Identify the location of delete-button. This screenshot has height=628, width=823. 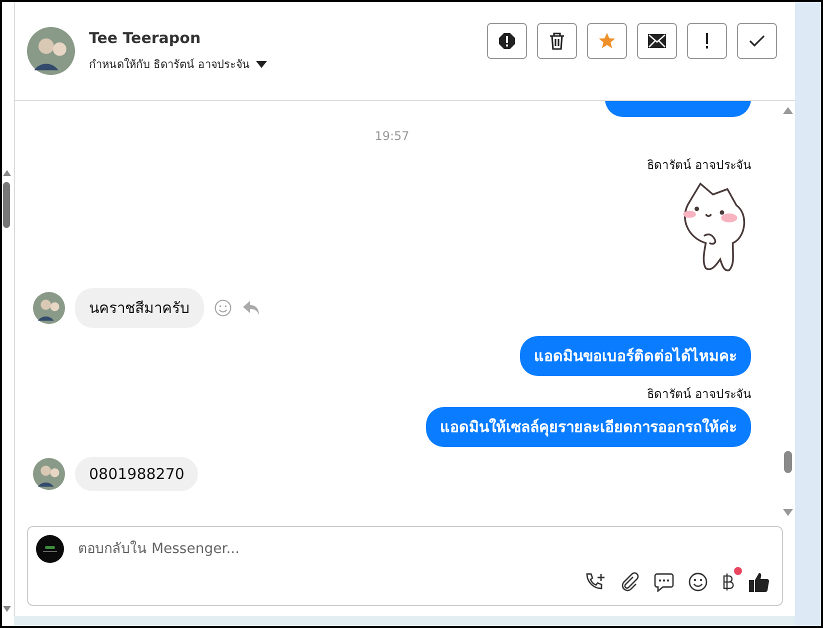
(557, 41).